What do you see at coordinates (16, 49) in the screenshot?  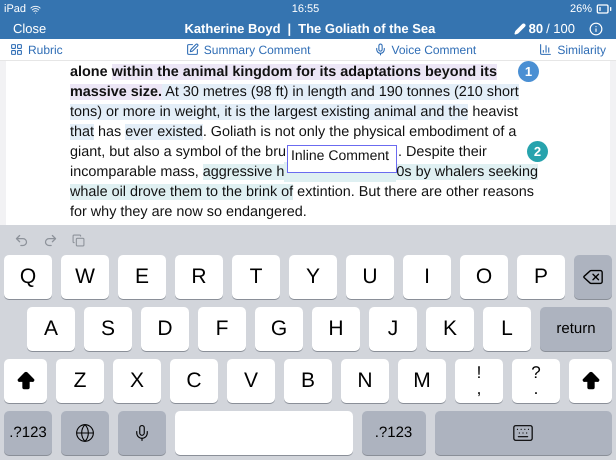 I see `grid-icon` at bounding box center [16, 49].